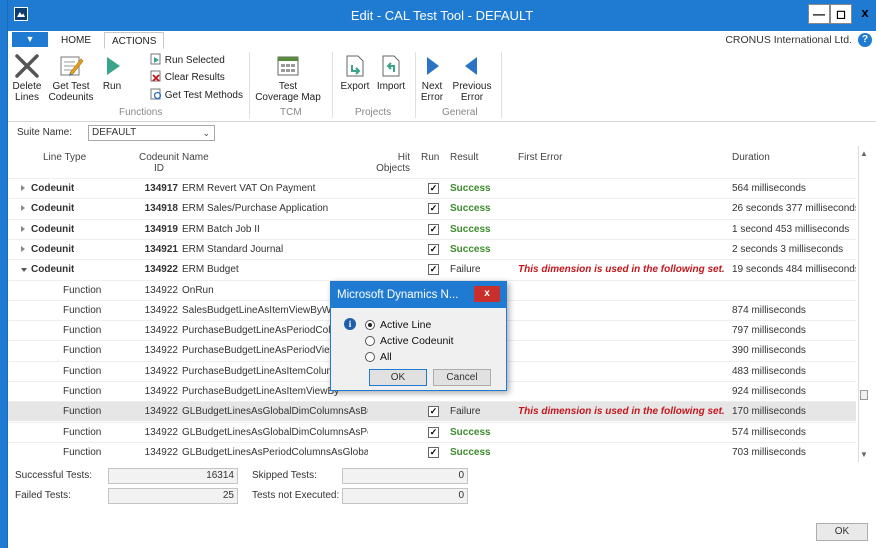 This screenshot has height=548, width=876. I want to click on tab-actions: ACTIONS, so click(134, 40).